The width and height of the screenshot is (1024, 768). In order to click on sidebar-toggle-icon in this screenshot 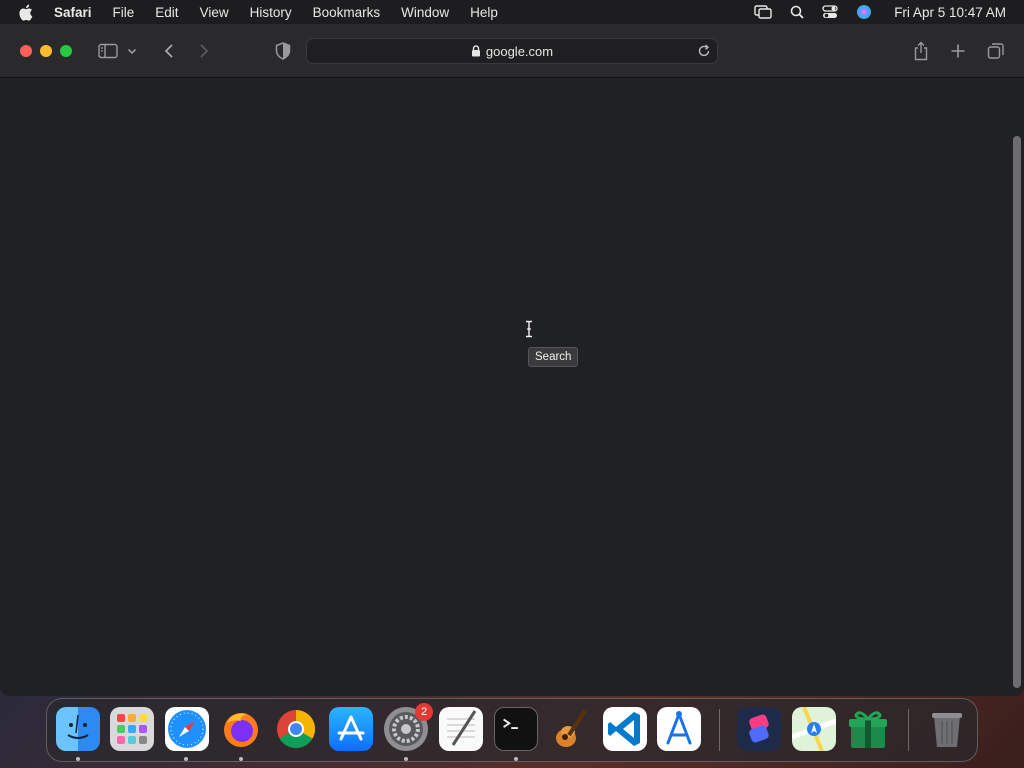, I will do `click(108, 51)`.